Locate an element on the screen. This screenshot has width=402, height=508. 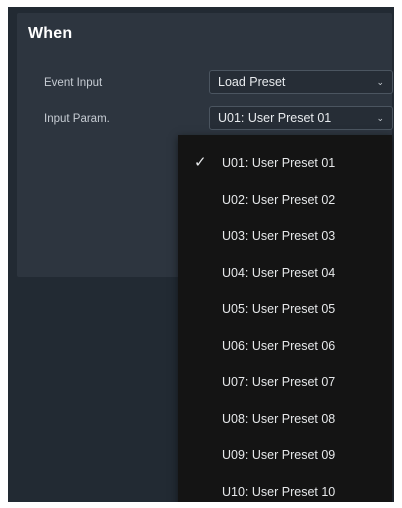
panel-title: When is located at coordinates (50, 33).